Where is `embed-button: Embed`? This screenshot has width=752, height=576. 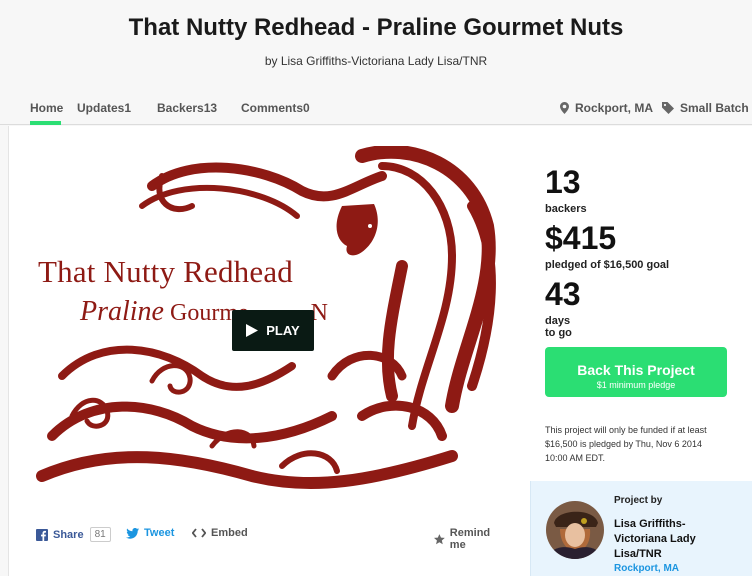 embed-button: Embed is located at coordinates (220, 533).